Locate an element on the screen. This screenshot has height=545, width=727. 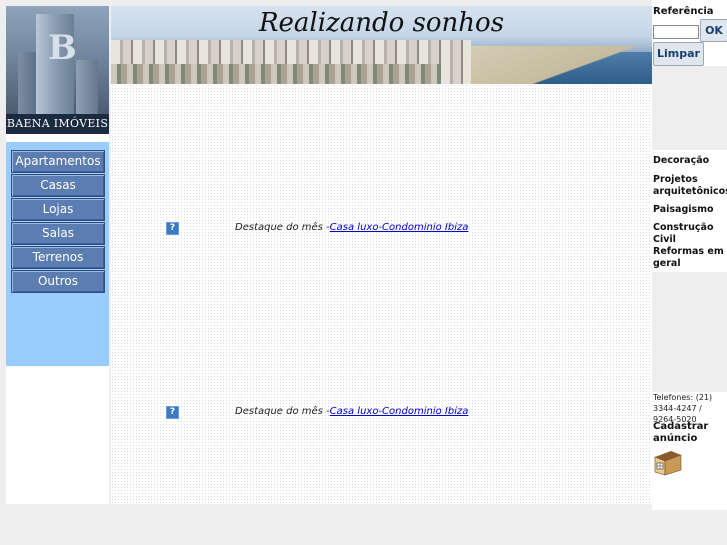
menu-item-apartamentos: Apartamentos is located at coordinates (58, 161).